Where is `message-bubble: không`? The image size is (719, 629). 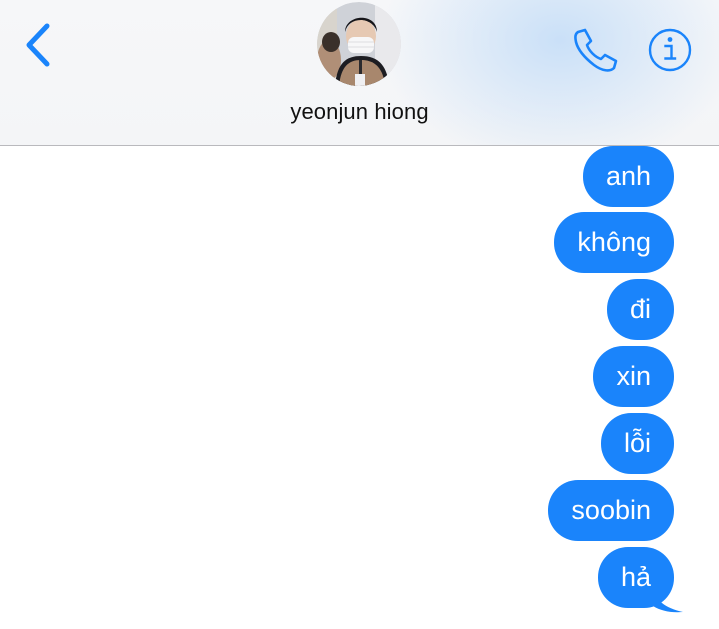 message-bubble: không is located at coordinates (614, 242).